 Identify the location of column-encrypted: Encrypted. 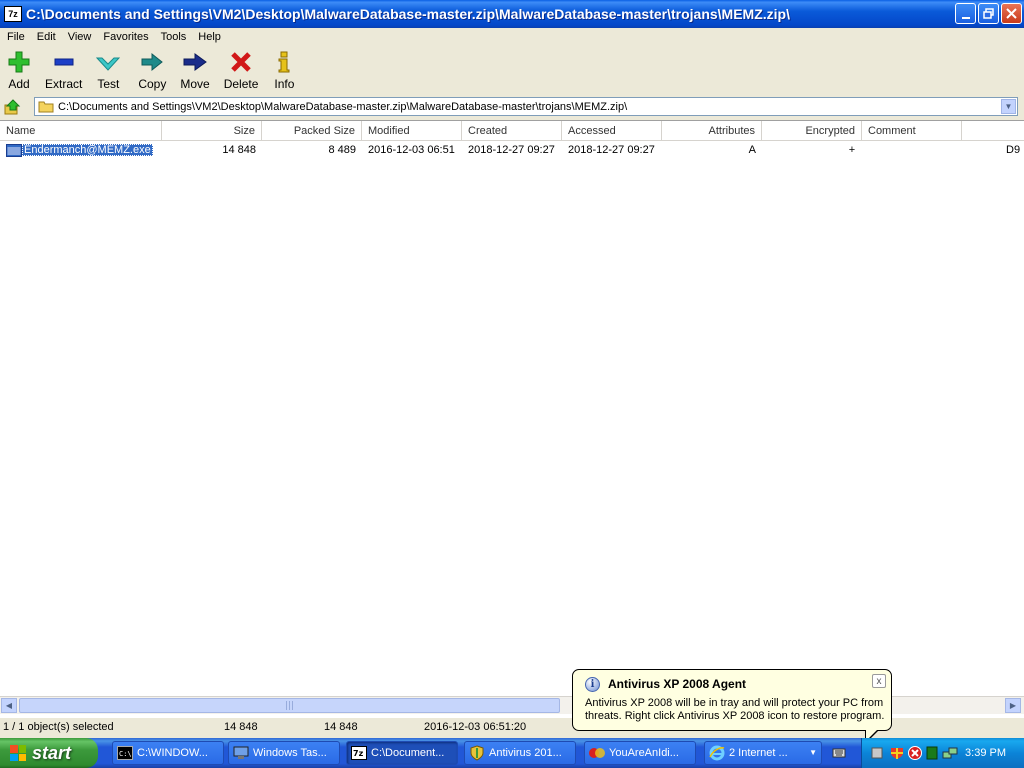
(812, 130).